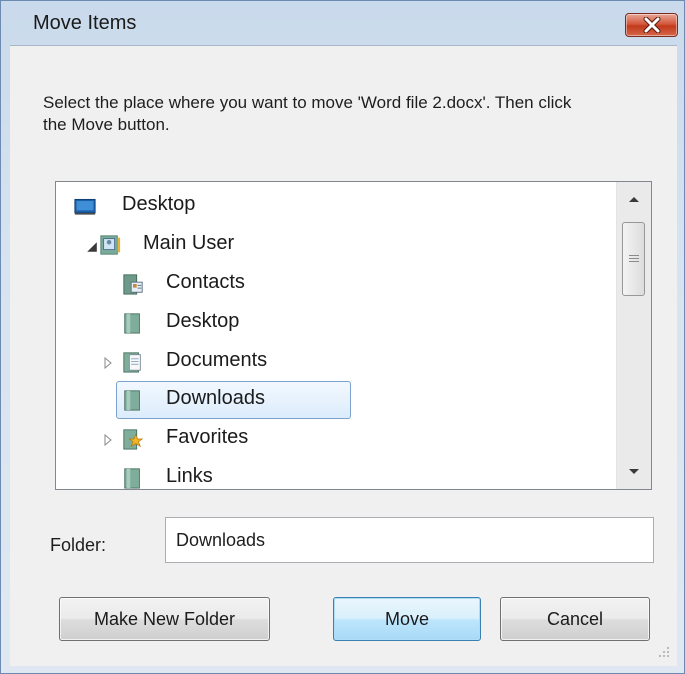 This screenshot has width=685, height=674. I want to click on make-new-folder-button: Make New Folder, so click(164, 619).